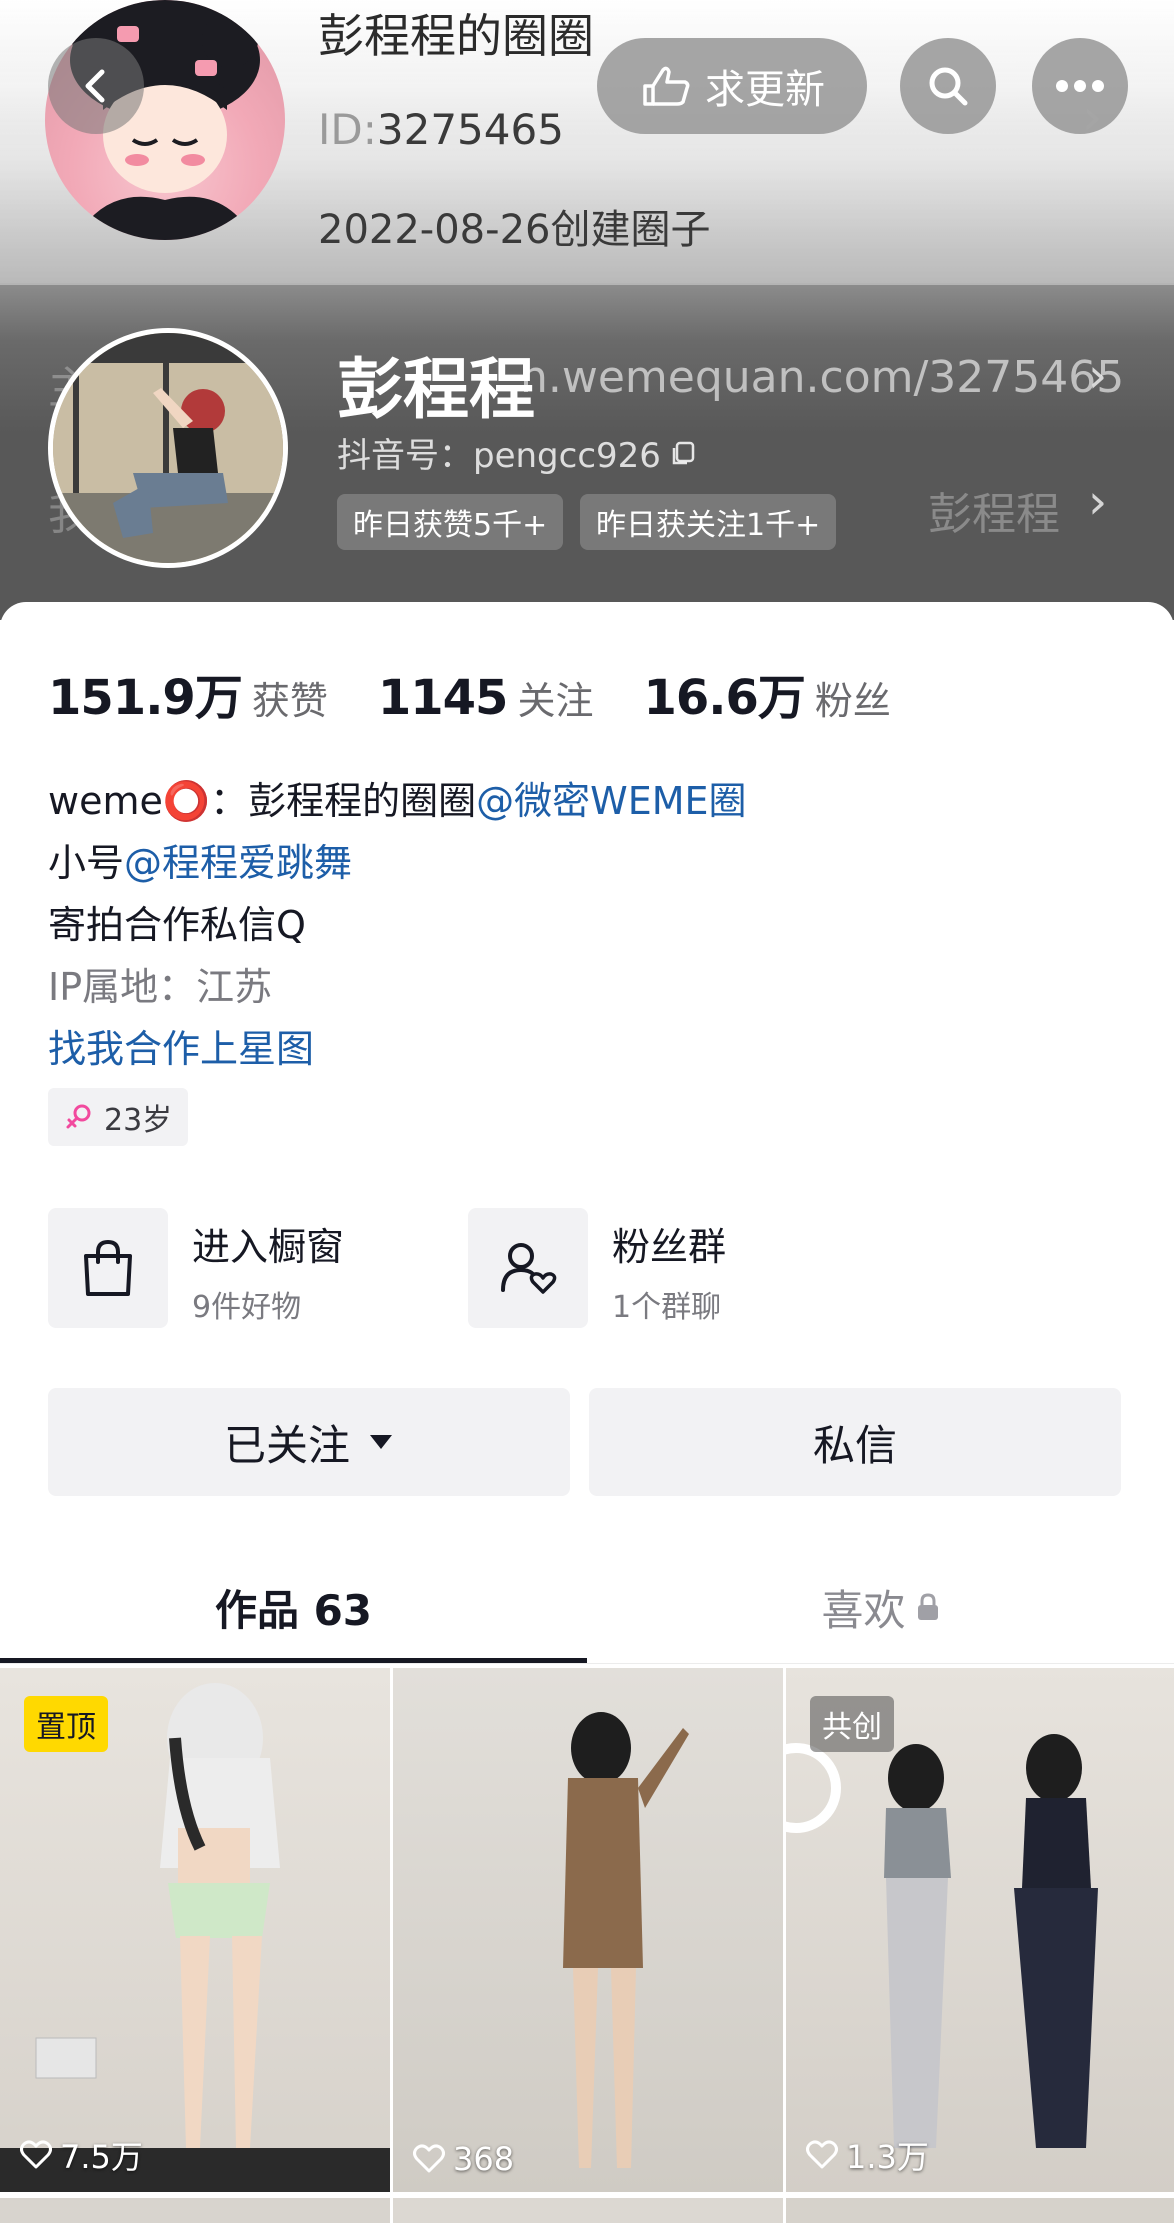 The image size is (1174, 2223). Describe the element at coordinates (683, 453) in the screenshot. I see `copy-icon` at that location.